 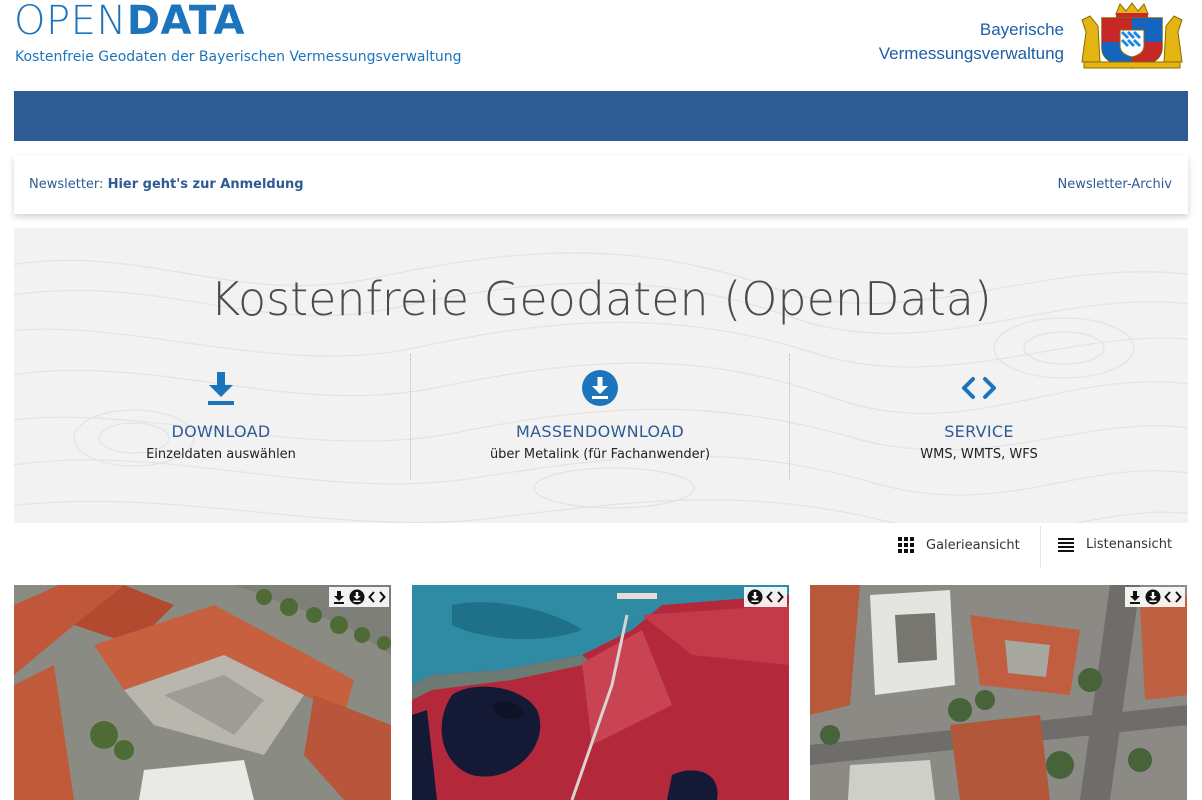 What do you see at coordinates (1021, 29) in the screenshot?
I see `agency-name-line1: Bayerische` at bounding box center [1021, 29].